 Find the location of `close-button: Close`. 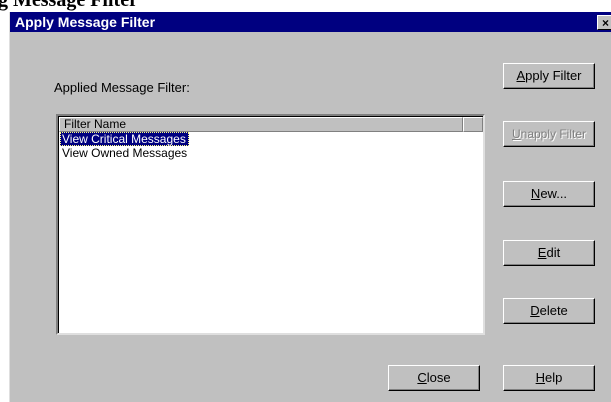

close-button: Close is located at coordinates (434, 378).